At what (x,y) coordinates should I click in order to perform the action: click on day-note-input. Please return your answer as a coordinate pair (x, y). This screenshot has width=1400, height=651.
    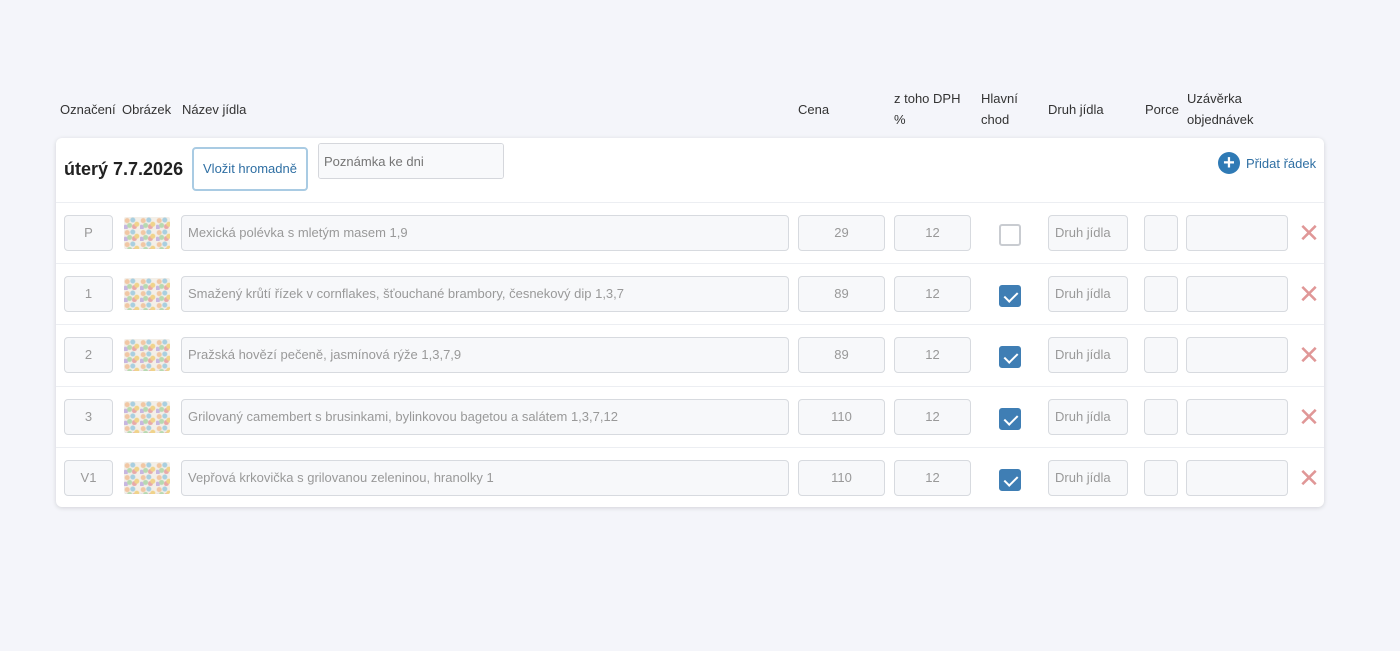
    Looking at the image, I should click on (411, 161).